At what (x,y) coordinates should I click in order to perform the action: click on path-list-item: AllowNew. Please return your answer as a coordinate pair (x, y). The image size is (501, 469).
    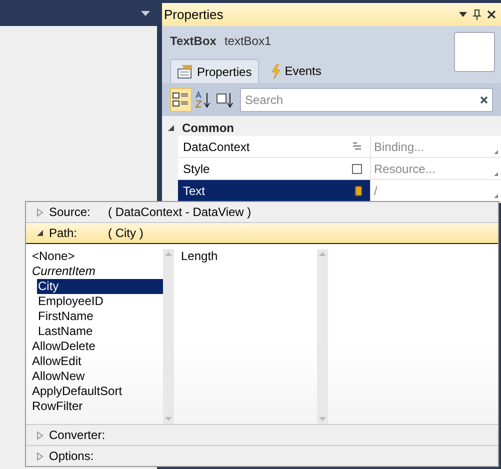
    Looking at the image, I should click on (58, 376).